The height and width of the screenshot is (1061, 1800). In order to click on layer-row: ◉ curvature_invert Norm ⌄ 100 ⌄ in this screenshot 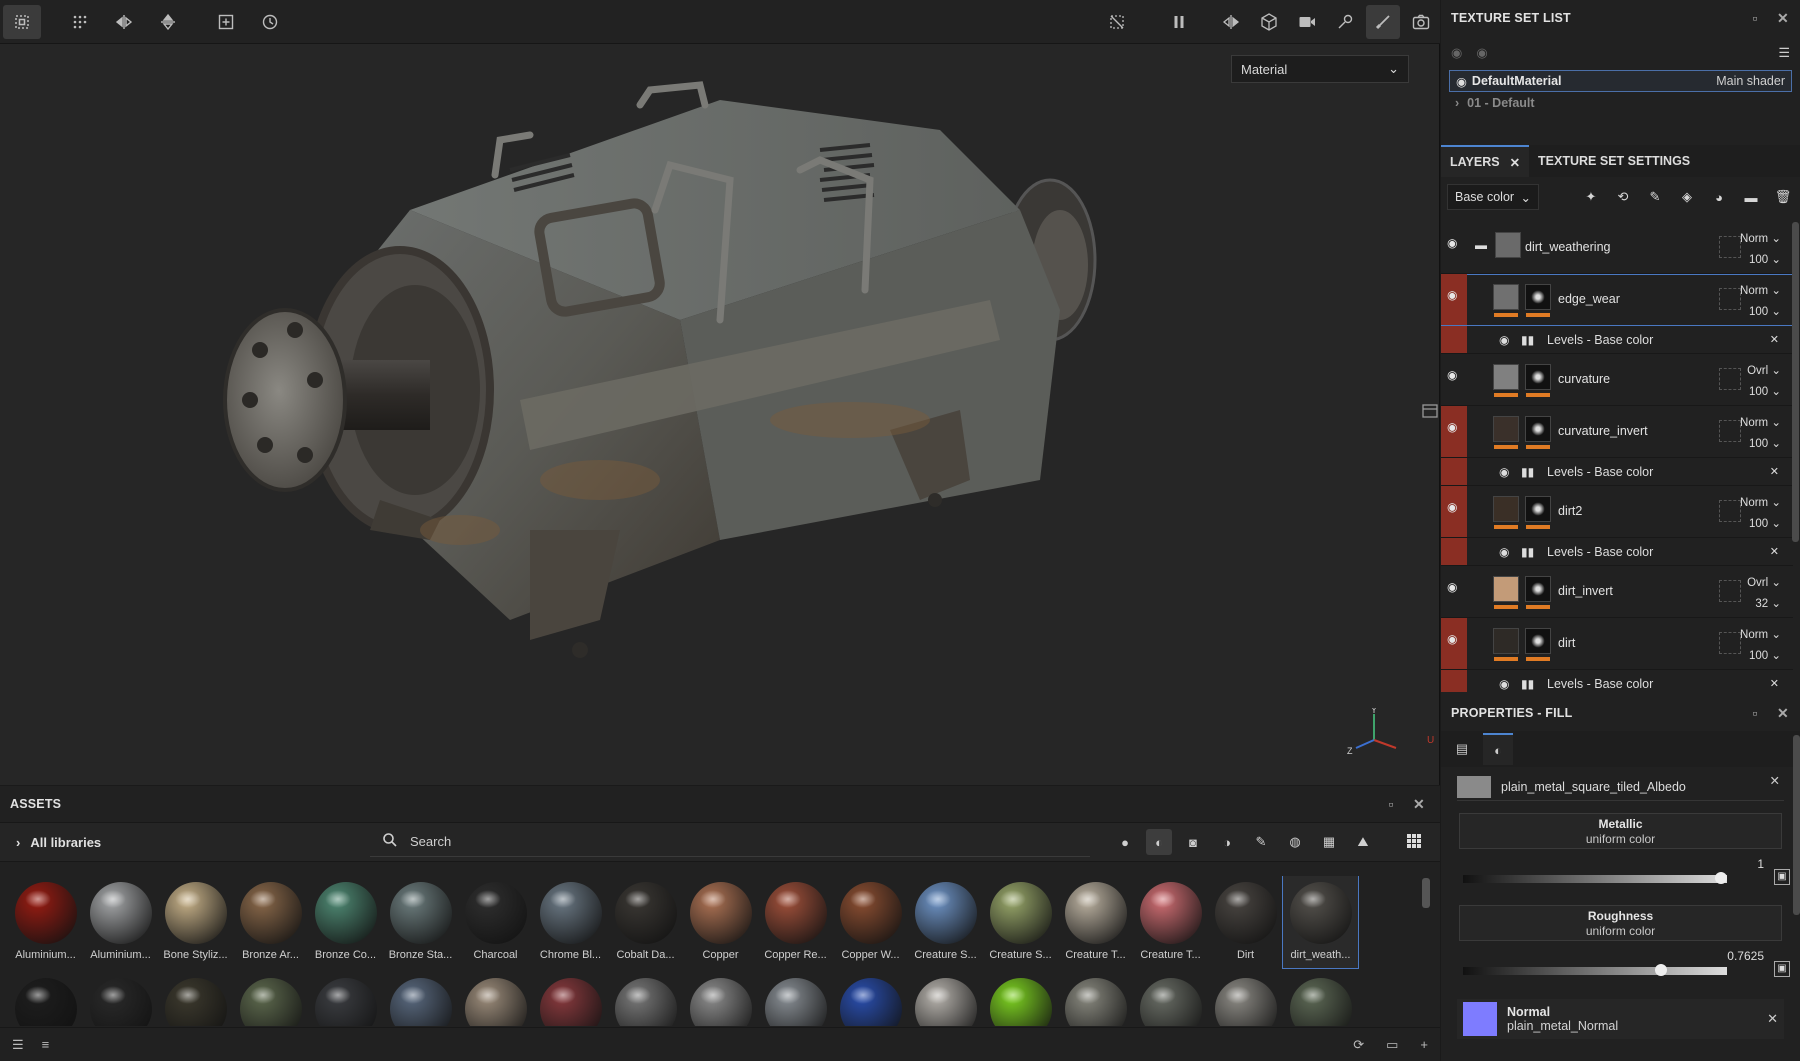, I will do `click(1617, 432)`.